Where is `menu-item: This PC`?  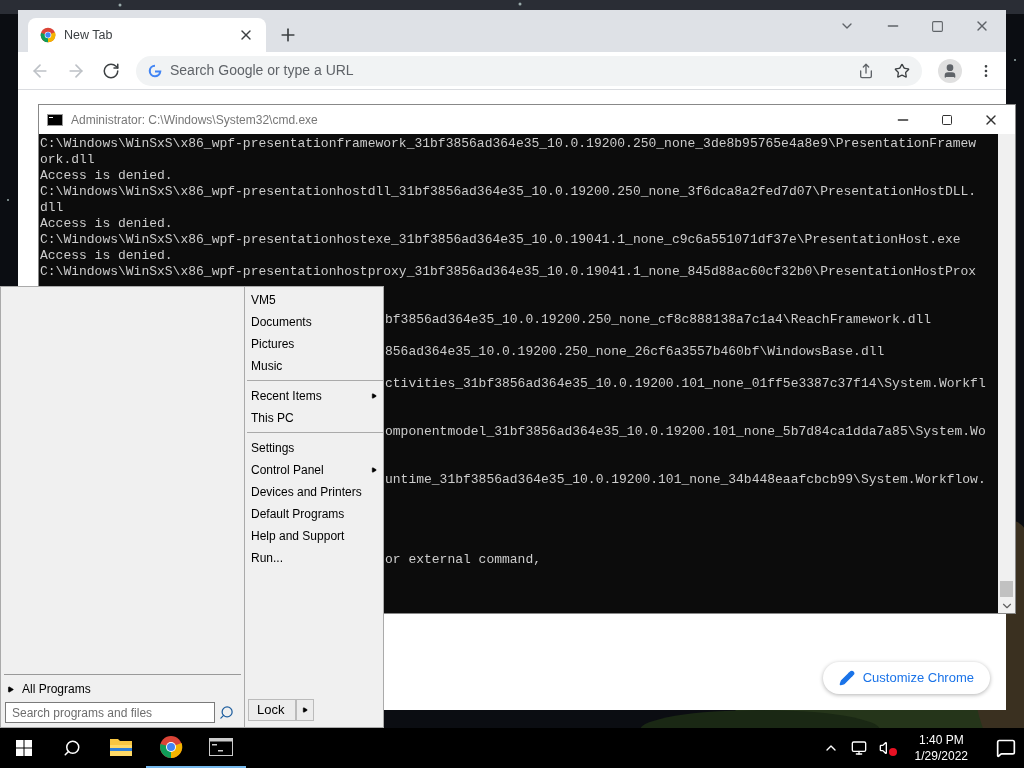
menu-item: This PC is located at coordinates (315, 420).